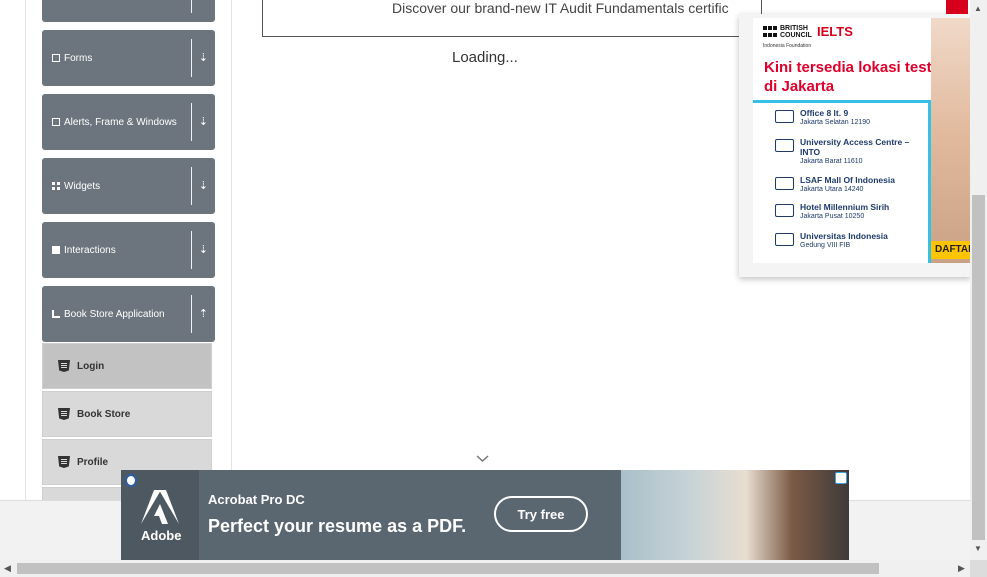  Describe the element at coordinates (787, 46) in the screenshot. I see `foundation-text: Indonesia Foundation` at that location.